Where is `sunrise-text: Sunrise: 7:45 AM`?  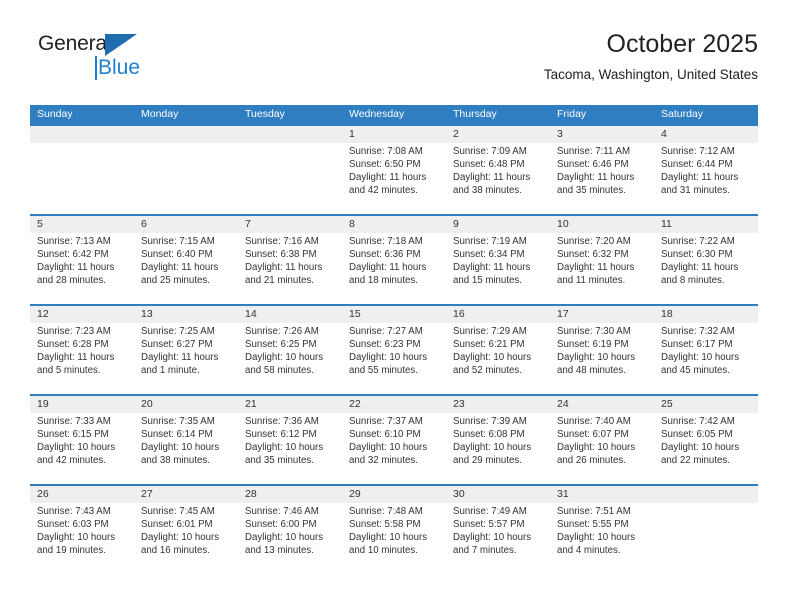
sunrise-text: Sunrise: 7:45 AM is located at coordinates (178, 511).